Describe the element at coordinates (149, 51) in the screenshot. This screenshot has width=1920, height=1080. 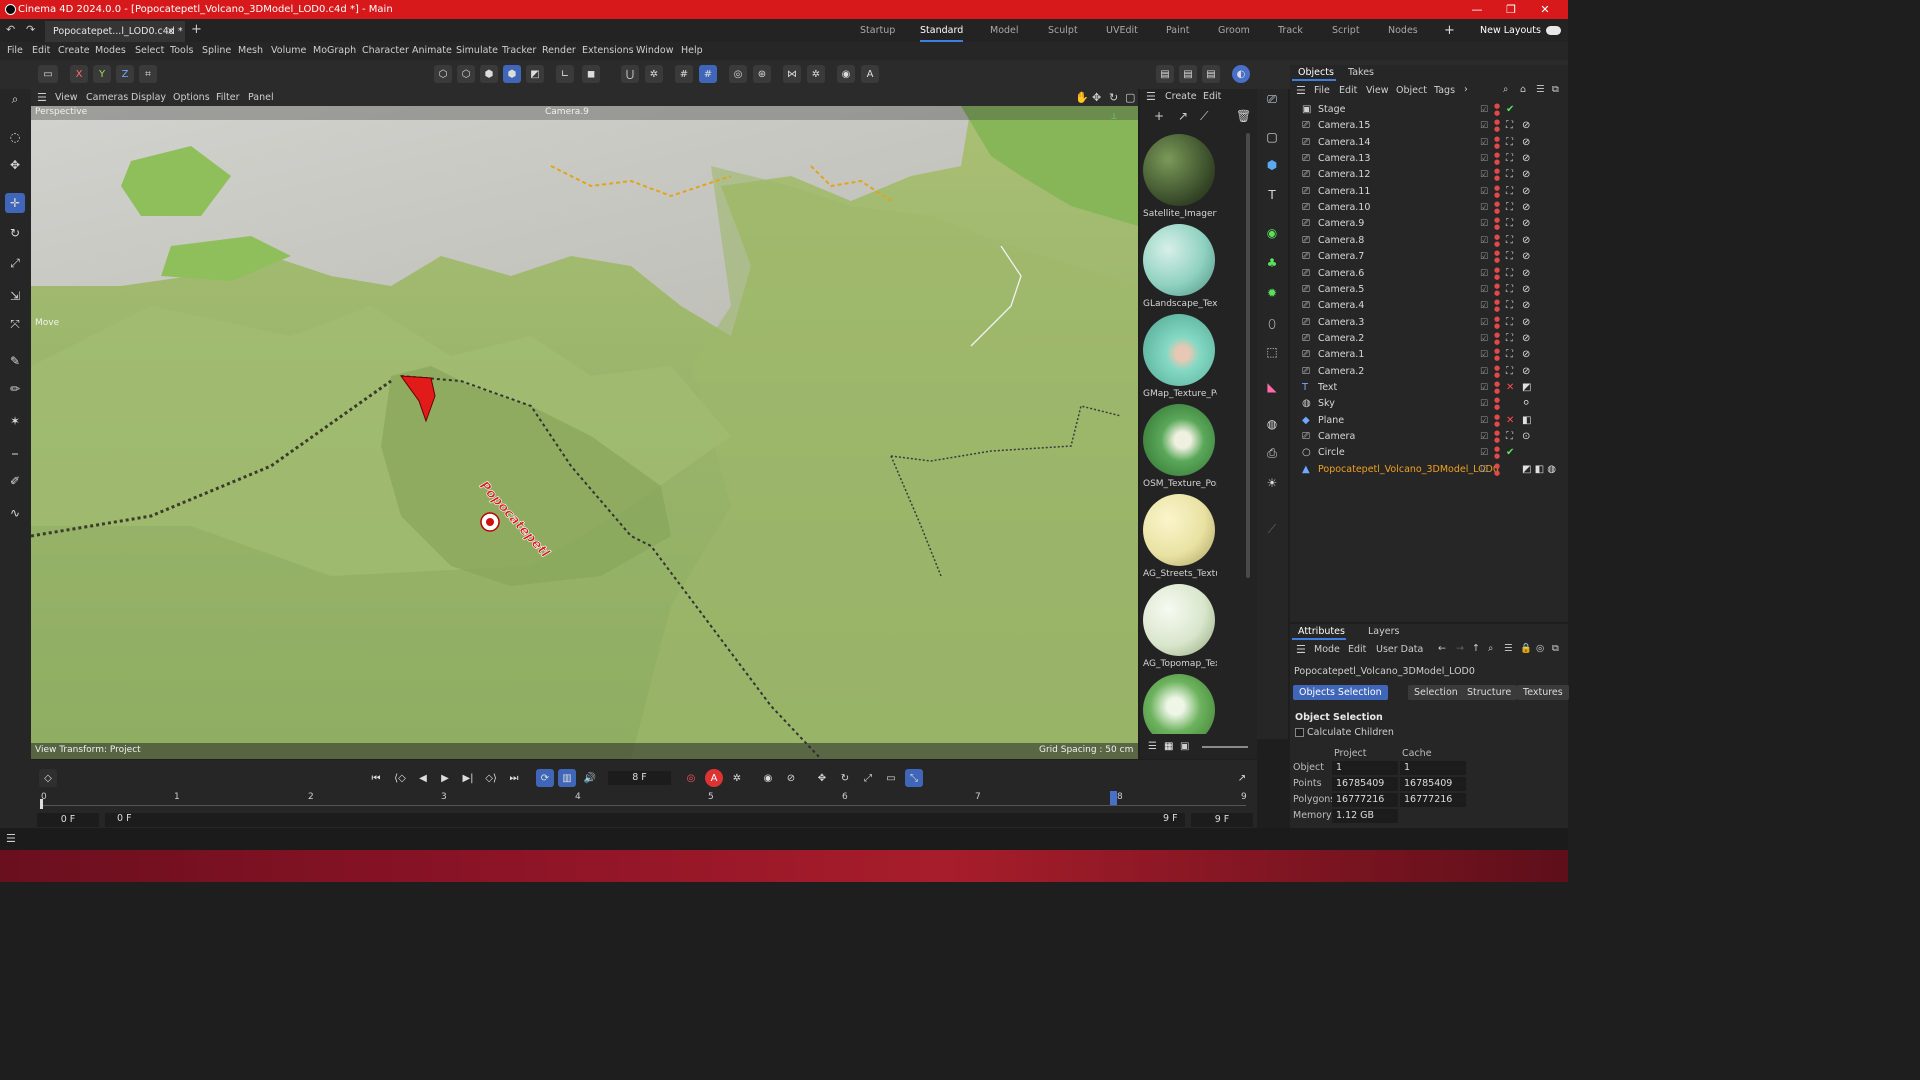
I see `menu-select: Select` at that location.